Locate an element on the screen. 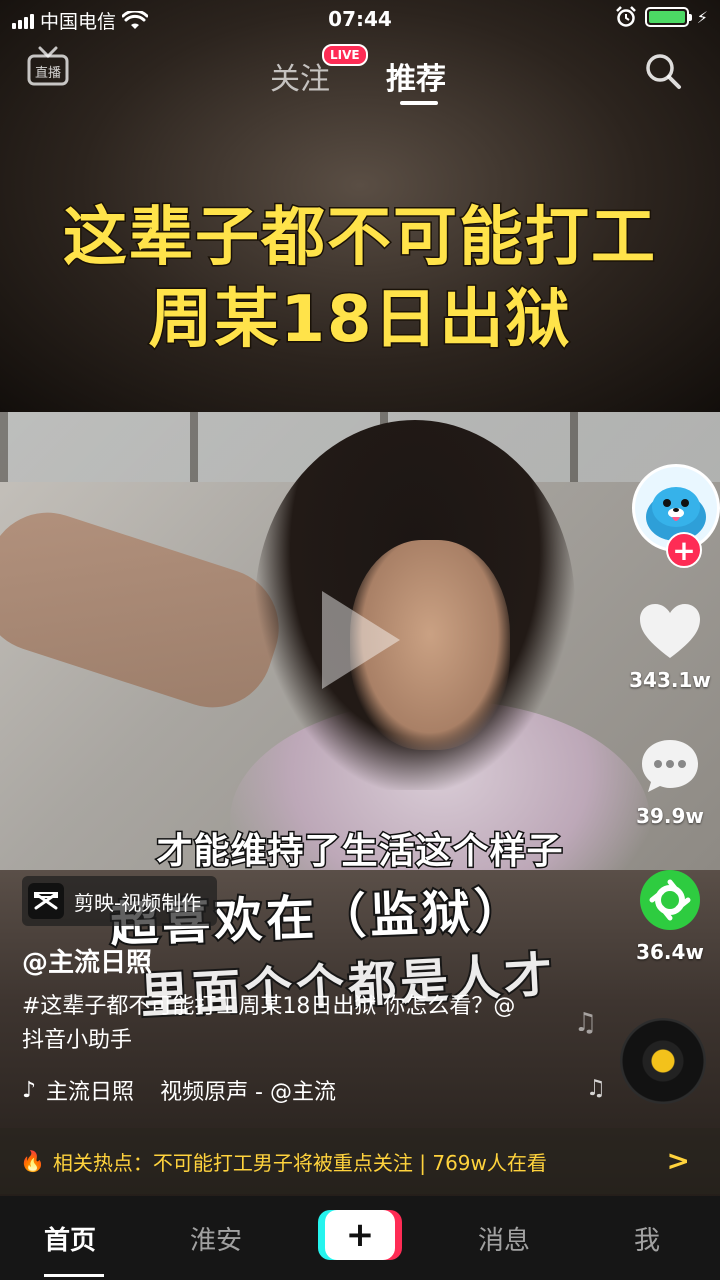 The width and height of the screenshot is (720, 1280). video-headline-line1: 这辈子都不可能打工 is located at coordinates (359, 238).